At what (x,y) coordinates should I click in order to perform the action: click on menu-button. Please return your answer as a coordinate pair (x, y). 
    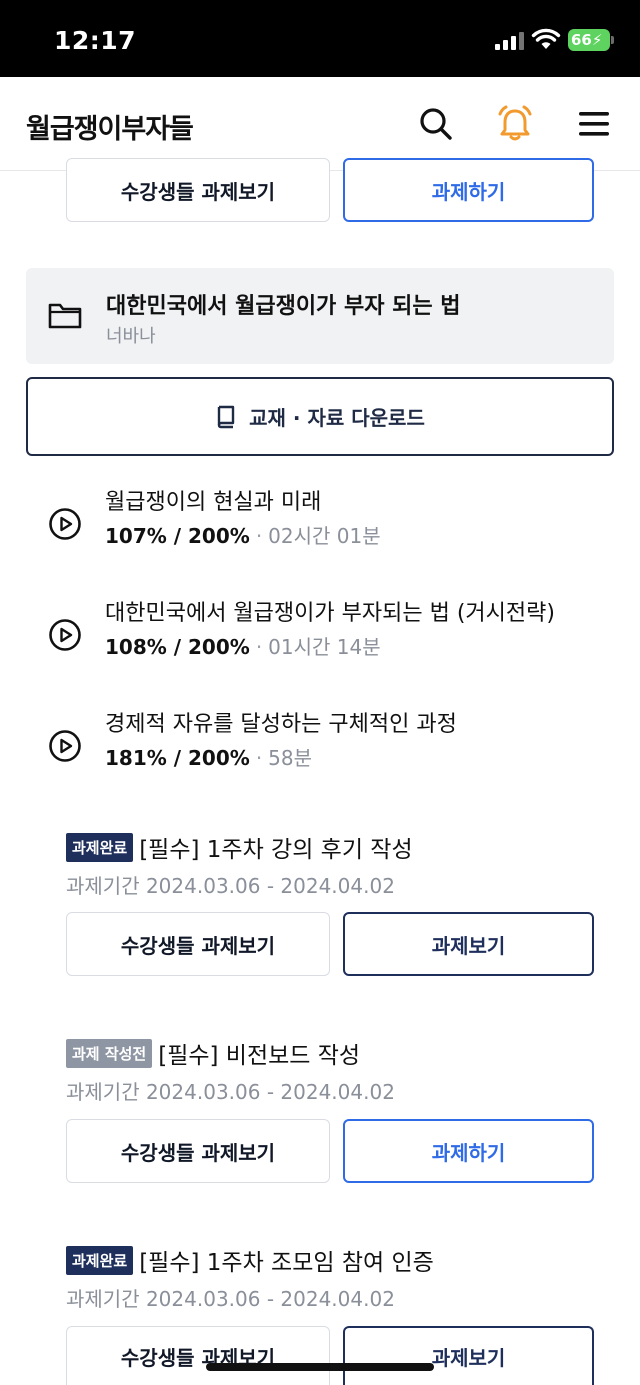
    Looking at the image, I should click on (594, 124).